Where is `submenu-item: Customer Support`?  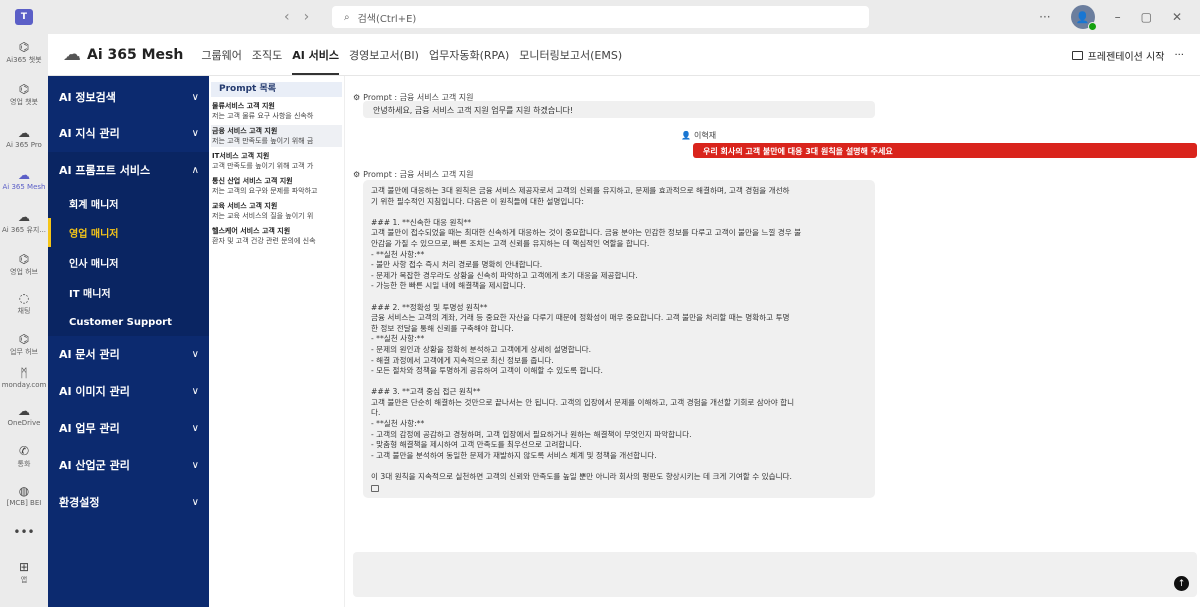 submenu-item: Customer Support is located at coordinates (128, 322).